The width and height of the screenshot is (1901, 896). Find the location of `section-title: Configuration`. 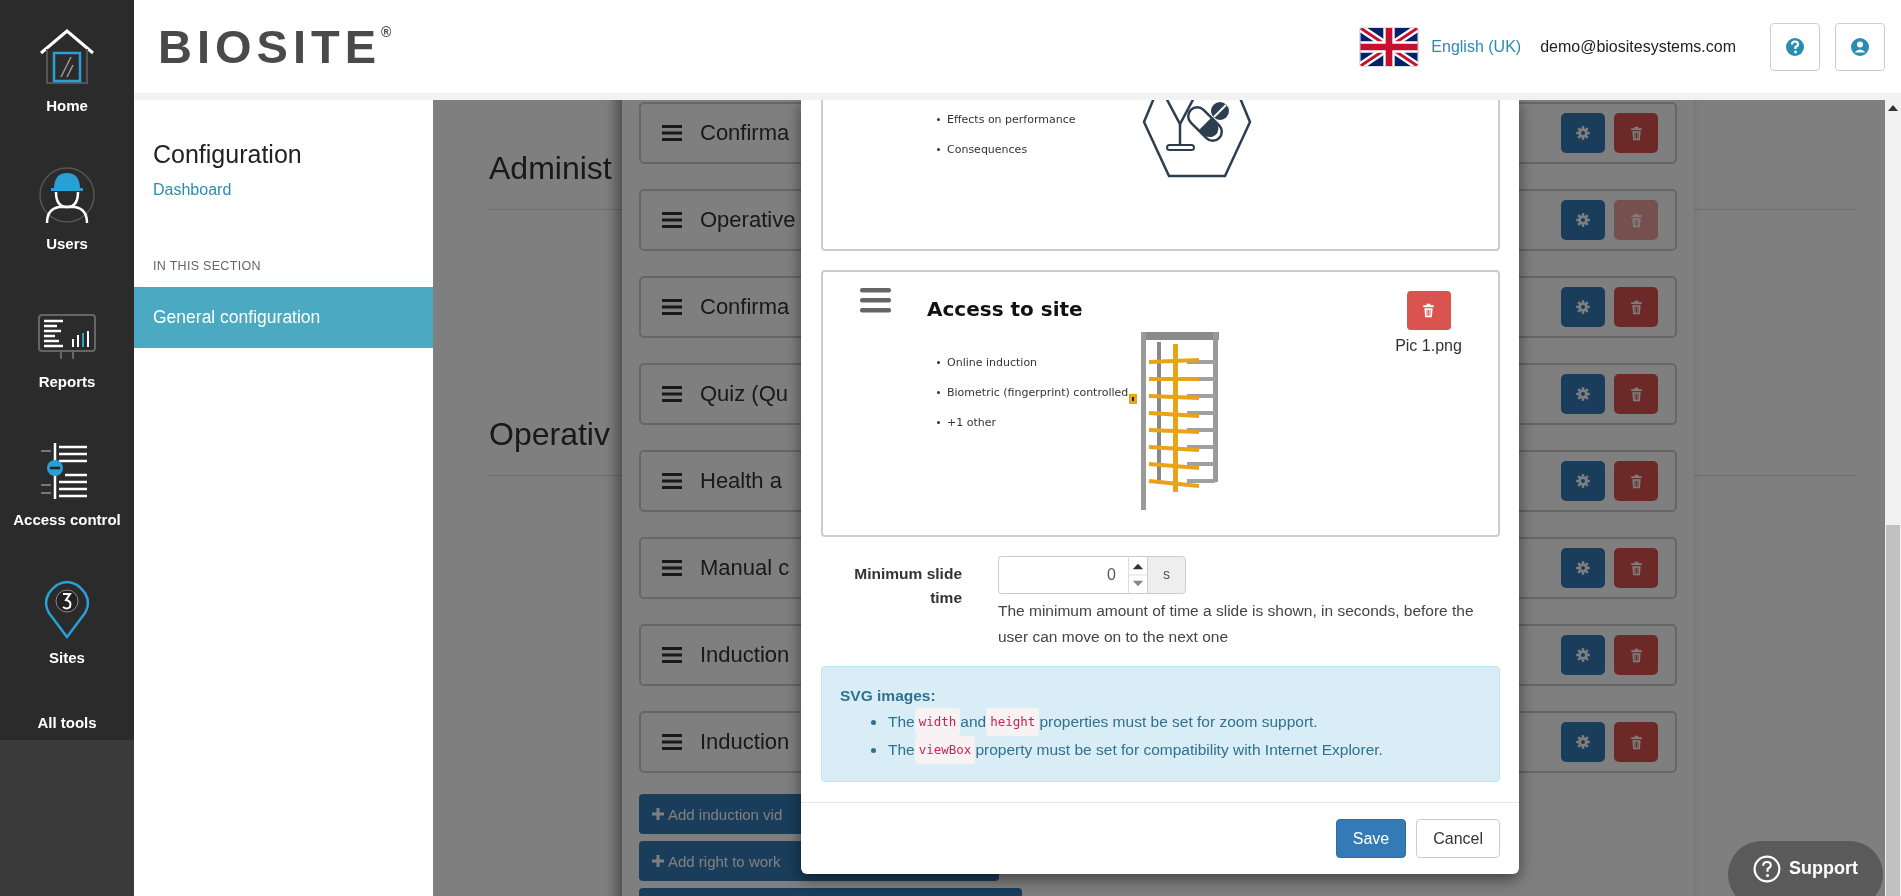

section-title: Configuration is located at coordinates (227, 154).